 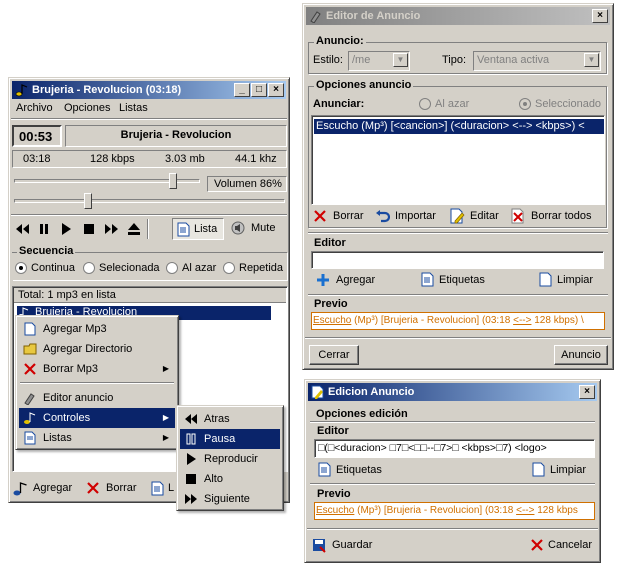 What do you see at coordinates (458, 16) in the screenshot?
I see `editor-titlebar: Editor de Anuncio ×` at bounding box center [458, 16].